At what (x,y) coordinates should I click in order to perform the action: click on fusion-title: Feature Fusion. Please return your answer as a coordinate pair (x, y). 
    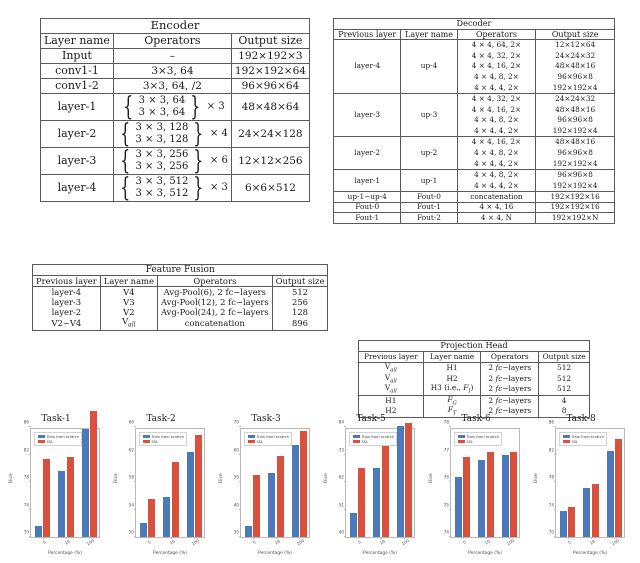
    Looking at the image, I should click on (180, 270).